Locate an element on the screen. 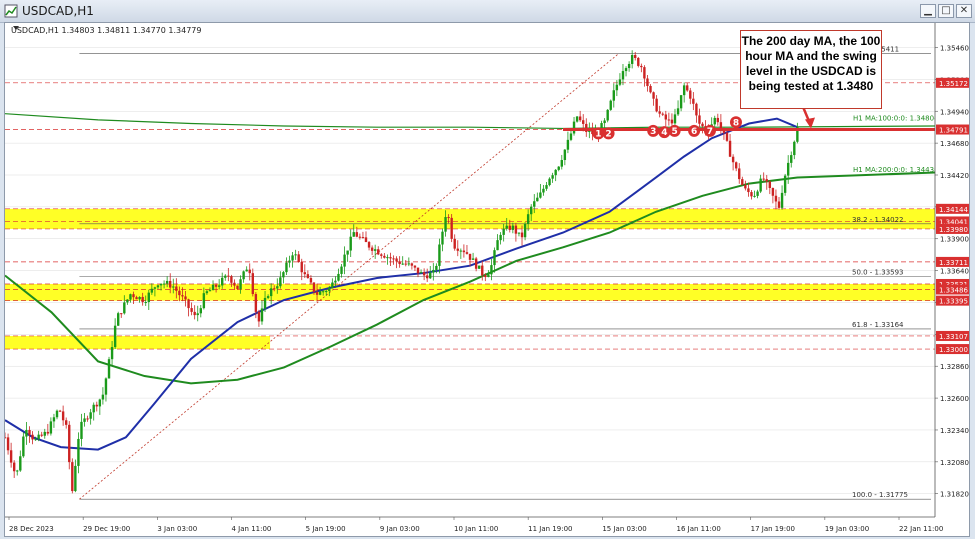 This screenshot has height=539, width=975. x-tick-label: 22 Jan 11:00 is located at coordinates (921, 529).